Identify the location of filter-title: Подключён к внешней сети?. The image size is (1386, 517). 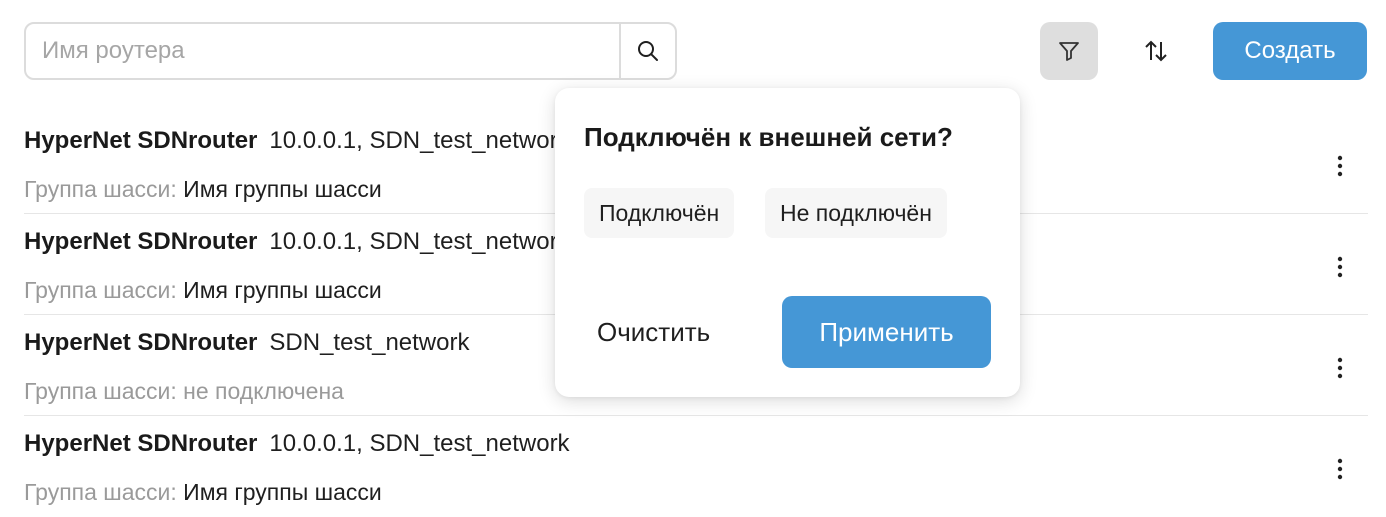
(768, 137).